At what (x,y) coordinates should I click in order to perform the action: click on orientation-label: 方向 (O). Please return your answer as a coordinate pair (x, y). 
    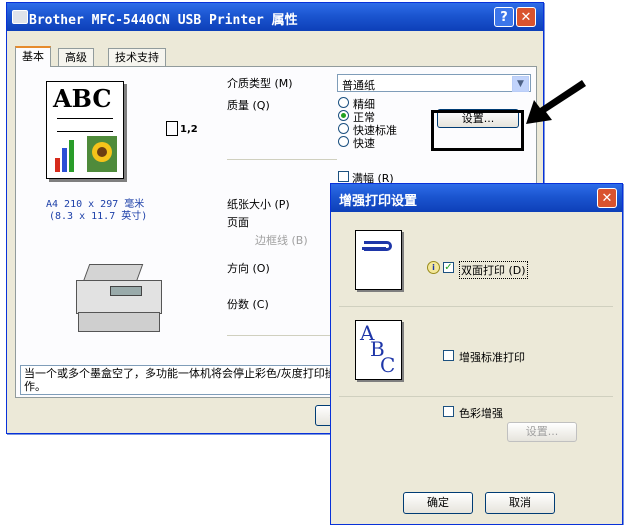
    Looking at the image, I should click on (248, 268).